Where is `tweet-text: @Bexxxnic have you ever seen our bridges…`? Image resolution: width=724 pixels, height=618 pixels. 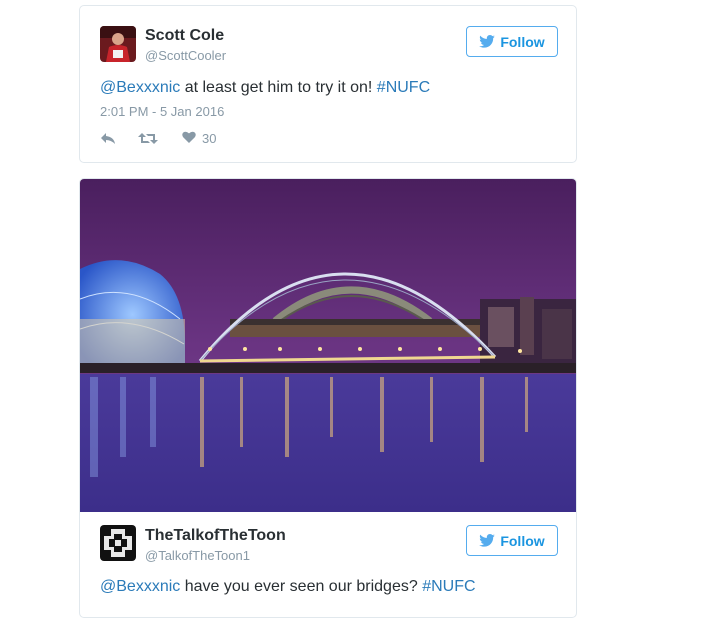
tweet-text: @Bexxxnic have you ever seen our bridges… is located at coordinates (288, 587).